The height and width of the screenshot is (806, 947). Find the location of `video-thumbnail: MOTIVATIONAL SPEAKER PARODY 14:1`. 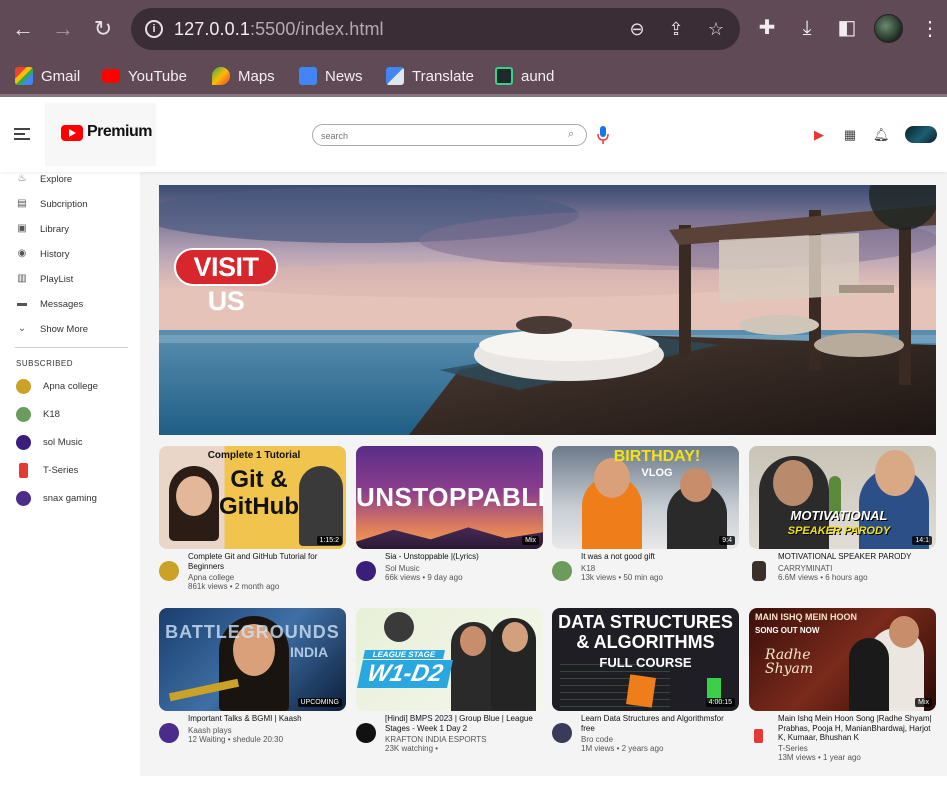

video-thumbnail: MOTIVATIONAL SPEAKER PARODY 14:1 is located at coordinates (842, 497).